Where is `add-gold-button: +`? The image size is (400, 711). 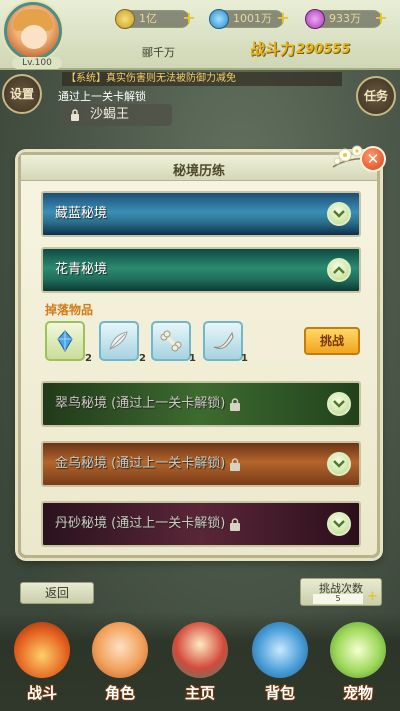
add-gold-button: + is located at coordinates (189, 18).